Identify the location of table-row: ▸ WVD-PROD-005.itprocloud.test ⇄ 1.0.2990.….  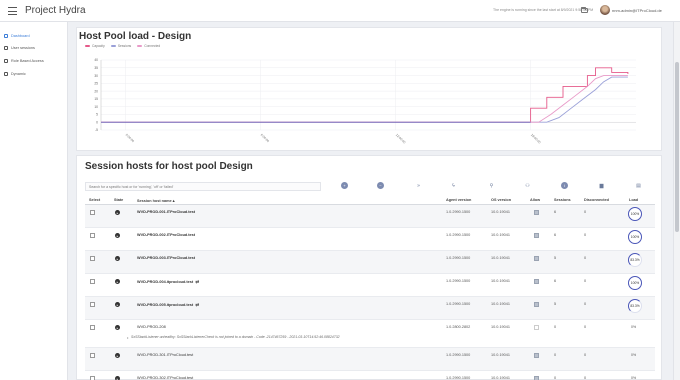
(370, 308).